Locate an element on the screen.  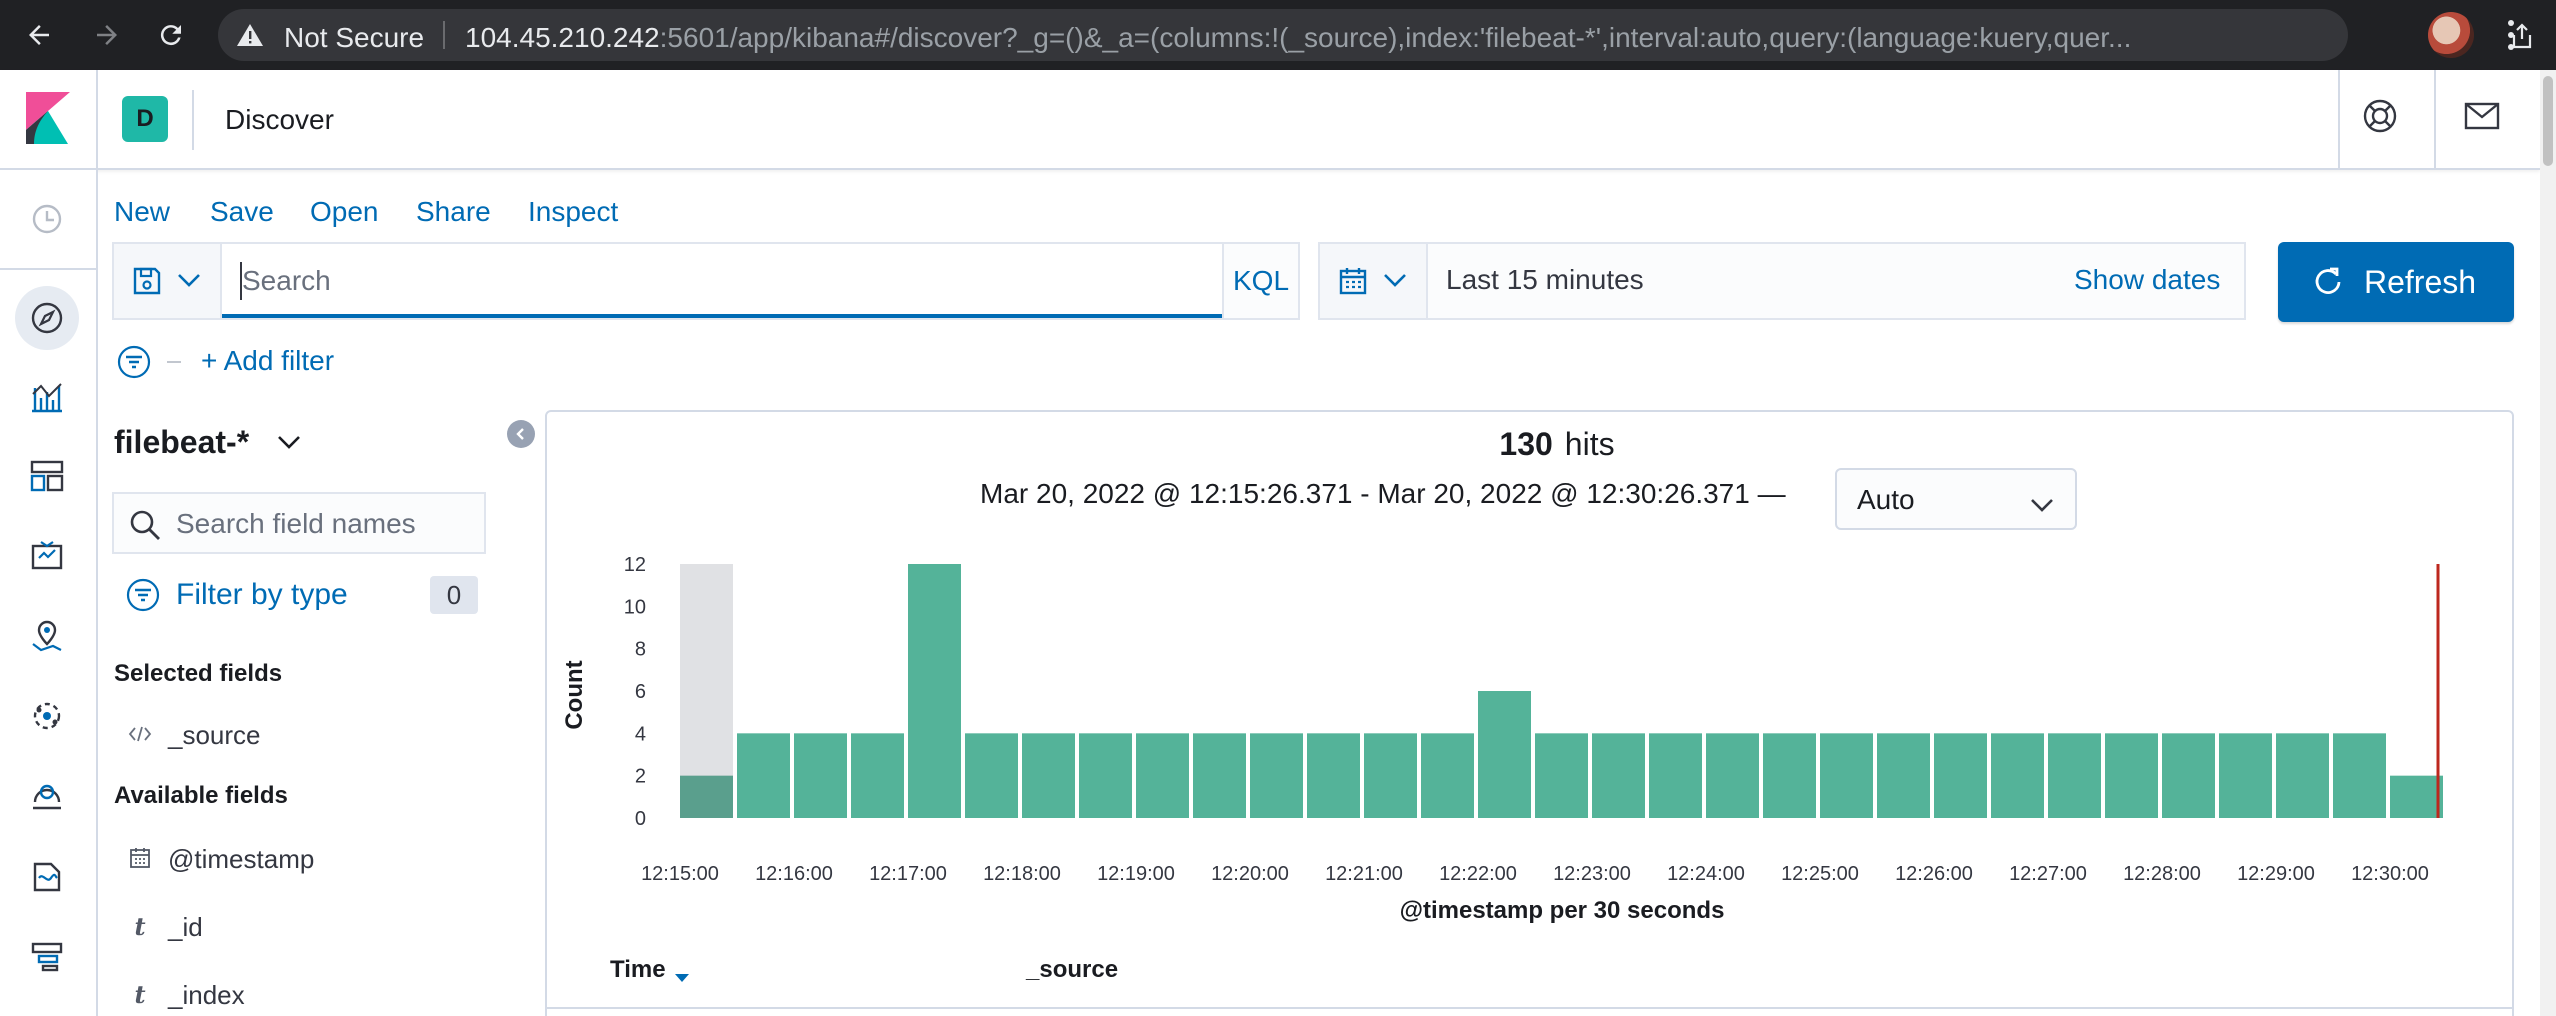
column-header-source: _source is located at coordinates (1072, 970).